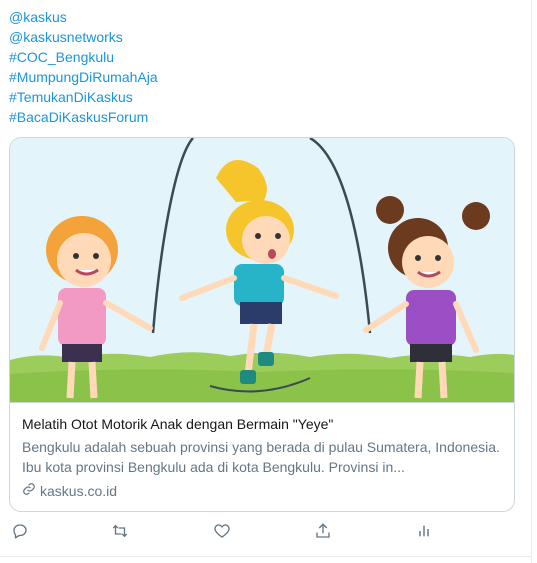 This screenshot has width=537, height=563. I want to click on retweet-button, so click(120, 533).